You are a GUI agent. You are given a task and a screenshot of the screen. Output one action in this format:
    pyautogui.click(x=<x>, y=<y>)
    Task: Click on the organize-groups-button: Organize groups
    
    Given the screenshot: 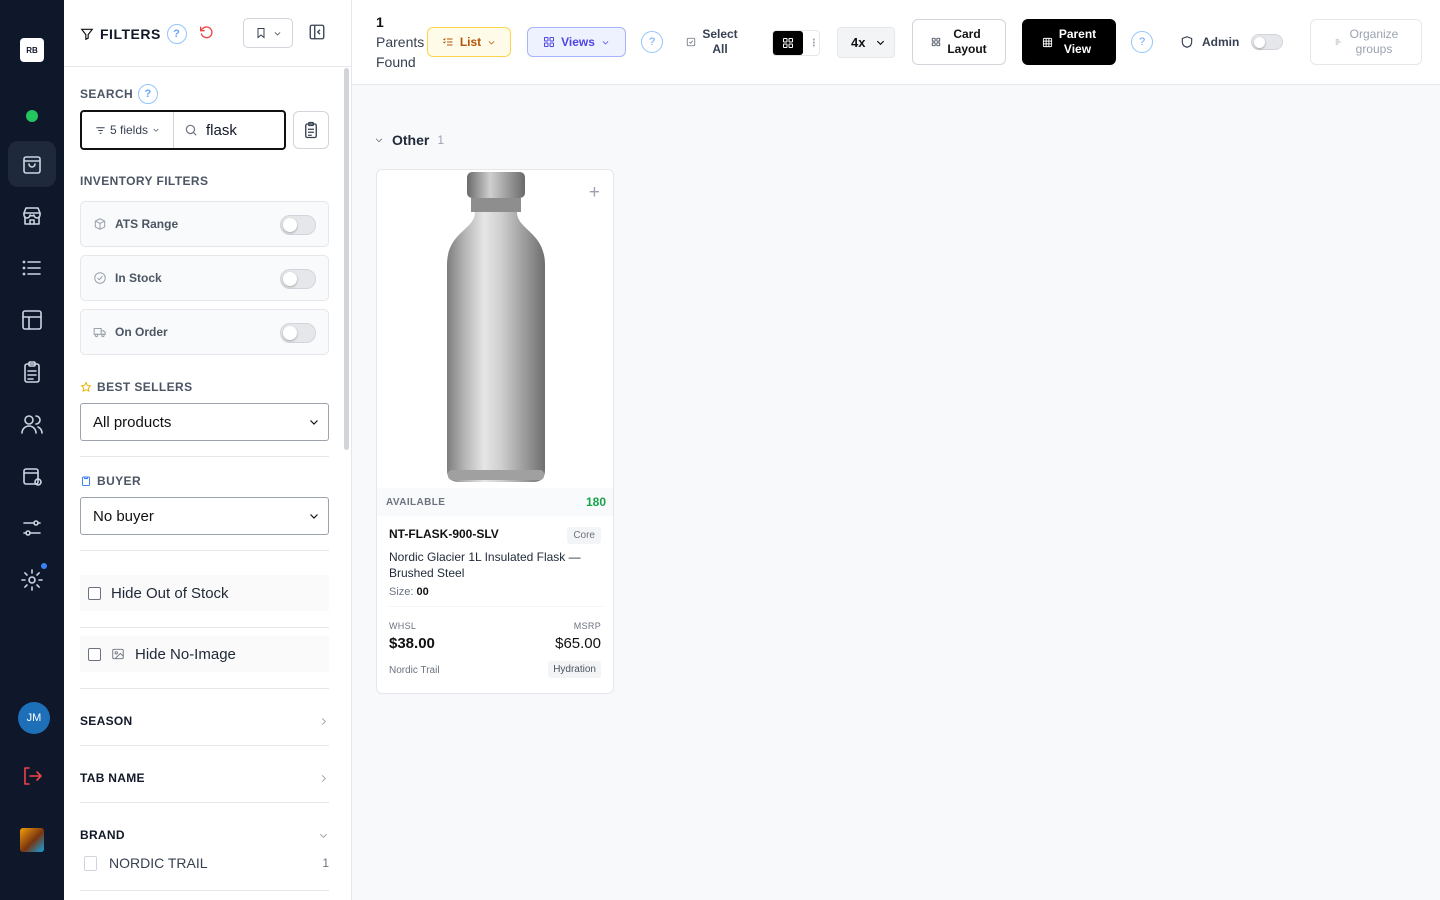 What is the action you would take?
    pyautogui.click(x=1366, y=42)
    